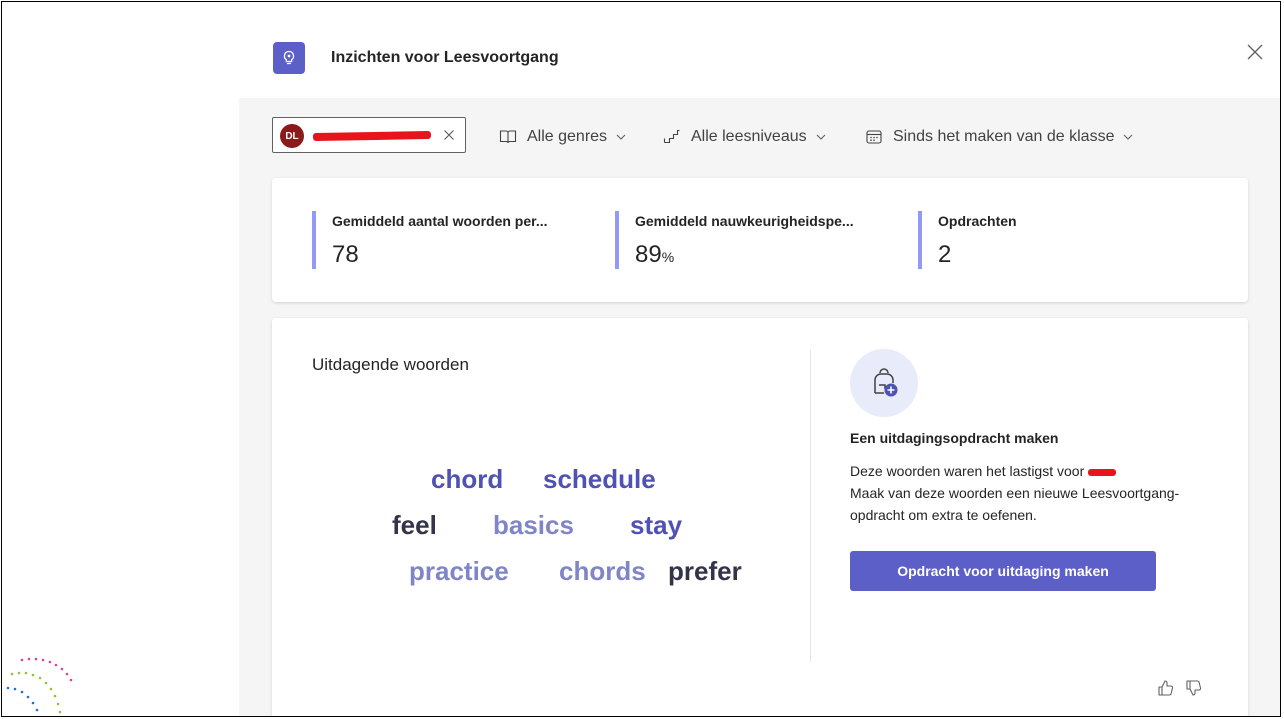 The width and height of the screenshot is (1284, 719). I want to click on lightbulb-icon, so click(289, 57).